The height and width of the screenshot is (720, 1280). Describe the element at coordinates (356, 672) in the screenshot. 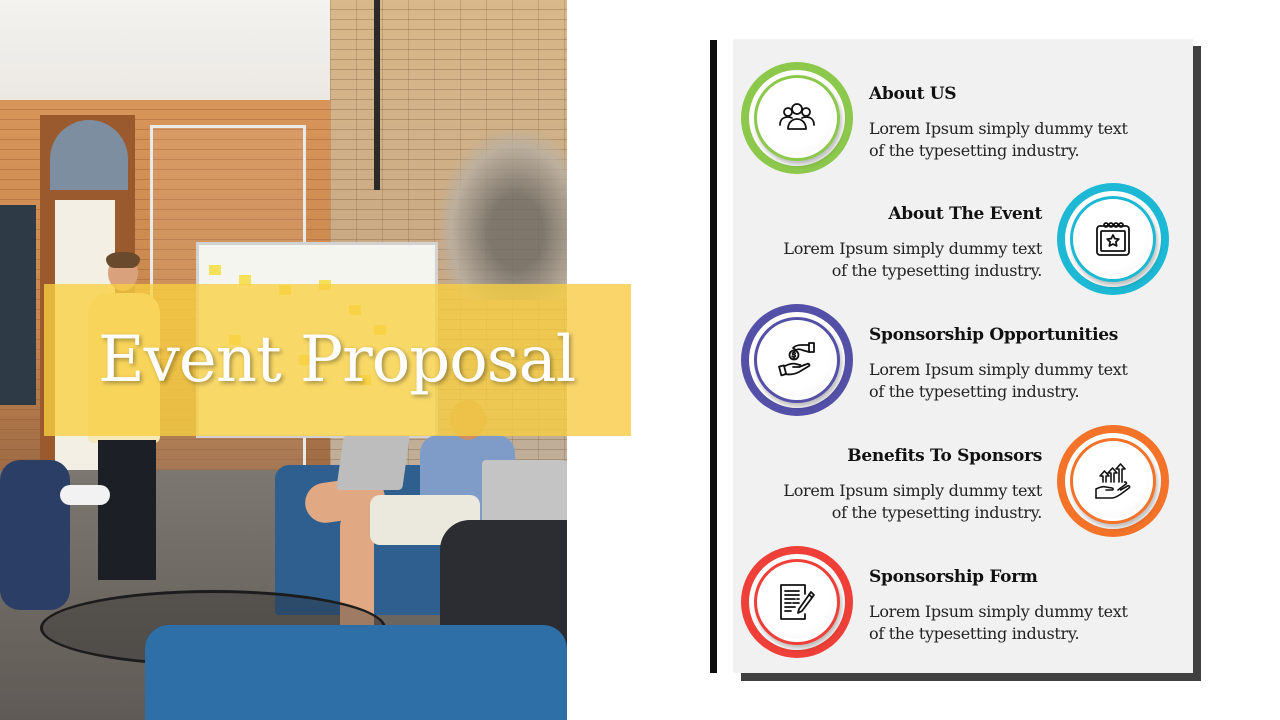

I see `photo-front-sofa` at that location.